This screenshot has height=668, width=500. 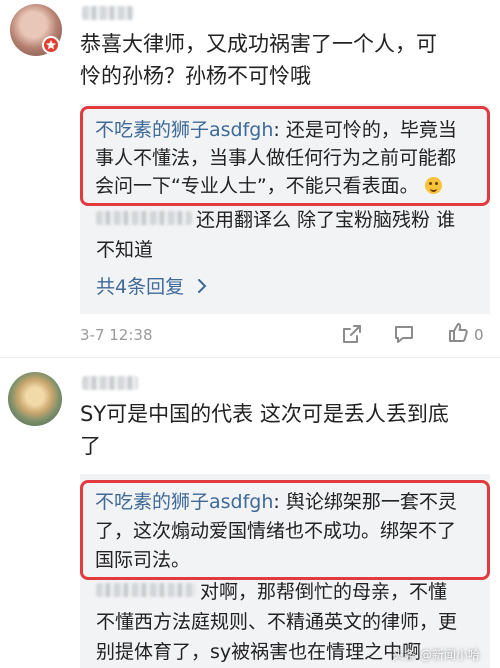 What do you see at coordinates (326, 220) in the screenshot?
I see `reply-1-b: 还用翻译么 除了宝粉脑残粉 谁` at bounding box center [326, 220].